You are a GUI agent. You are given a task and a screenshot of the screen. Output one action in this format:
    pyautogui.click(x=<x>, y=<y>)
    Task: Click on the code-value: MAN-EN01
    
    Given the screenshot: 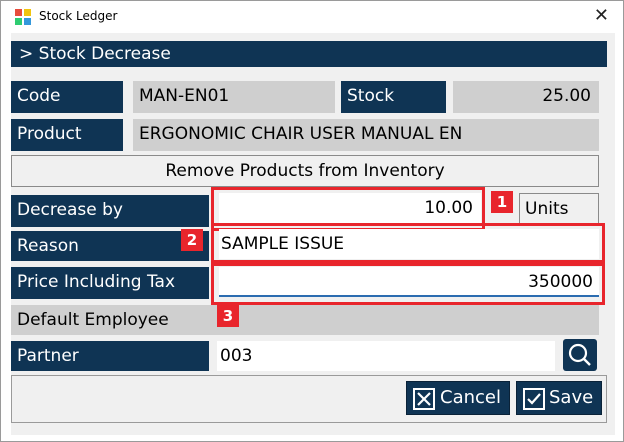 What is the action you would take?
    pyautogui.click(x=234, y=97)
    